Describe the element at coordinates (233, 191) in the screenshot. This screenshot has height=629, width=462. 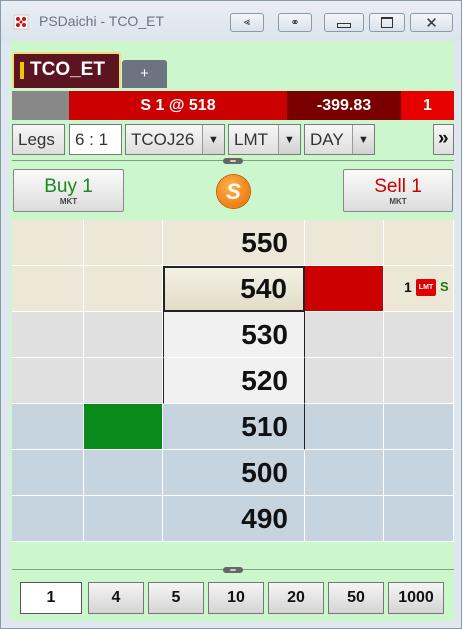
I see `strategy-logo-icon: S` at that location.